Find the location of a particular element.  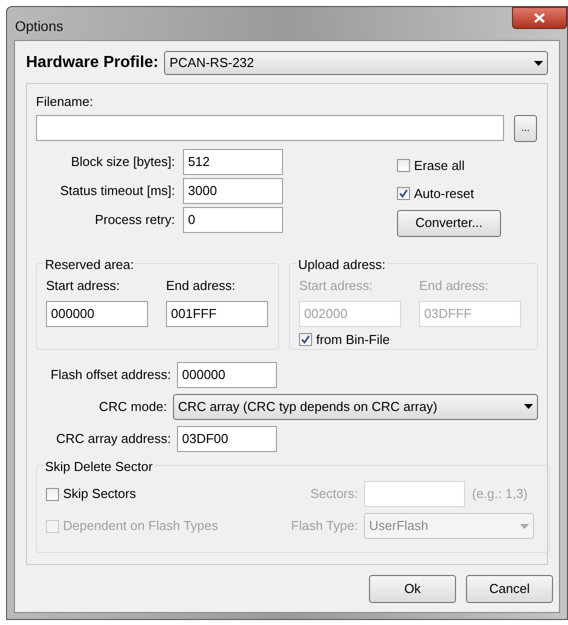

input-field: 512 is located at coordinates (233, 161).